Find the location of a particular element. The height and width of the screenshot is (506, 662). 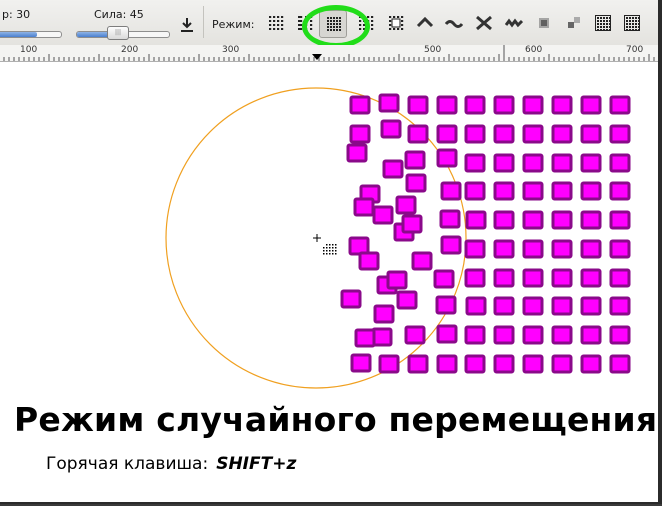

dots-grow-icon is located at coordinates (396, 23).